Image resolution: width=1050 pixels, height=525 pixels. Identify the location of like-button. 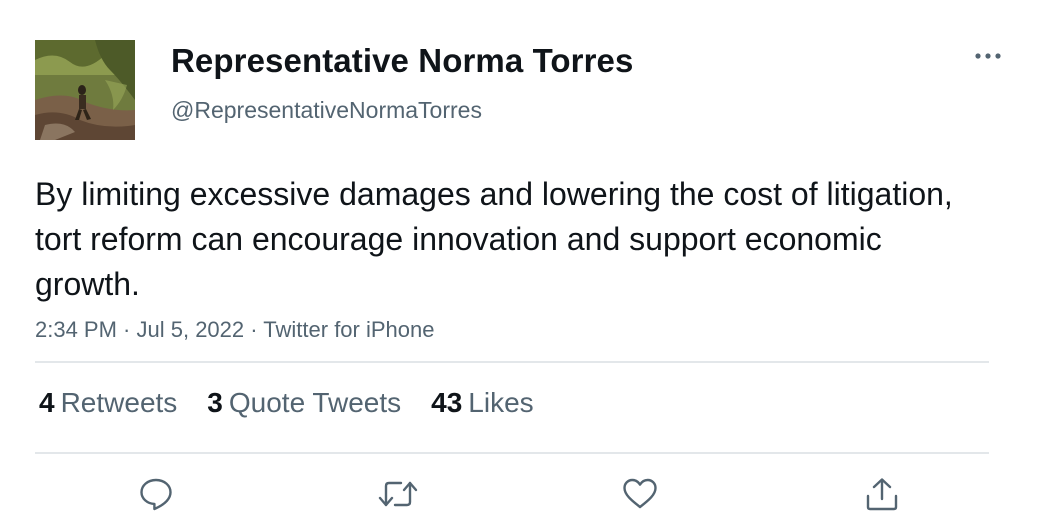
(640, 494).